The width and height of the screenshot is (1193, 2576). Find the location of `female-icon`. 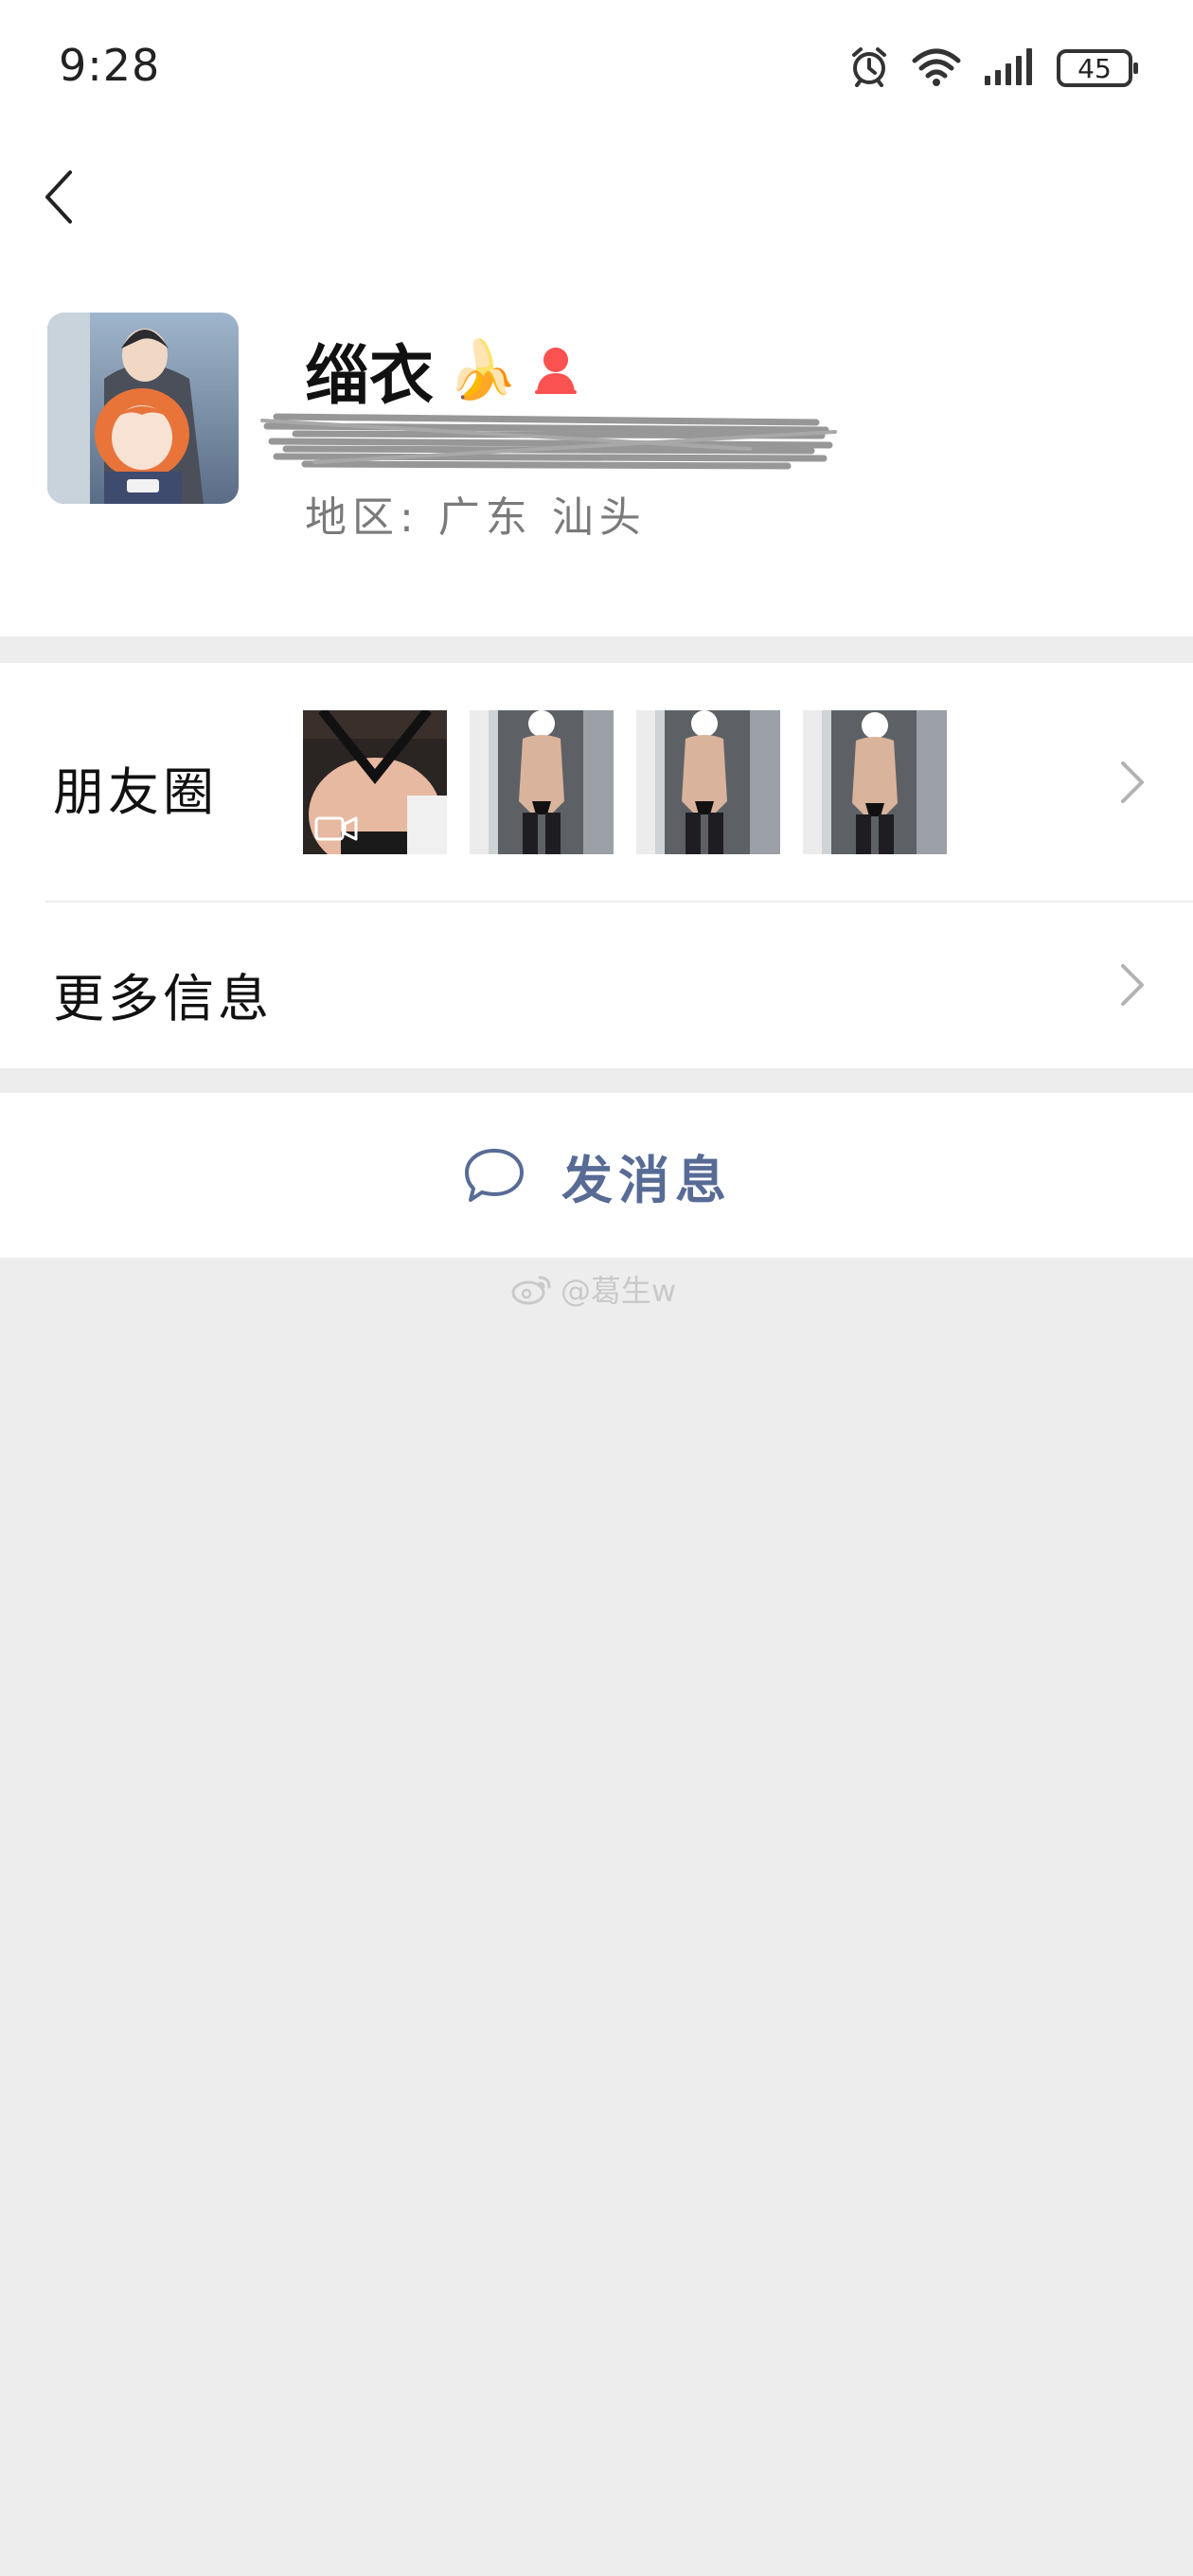

female-icon is located at coordinates (555, 371).